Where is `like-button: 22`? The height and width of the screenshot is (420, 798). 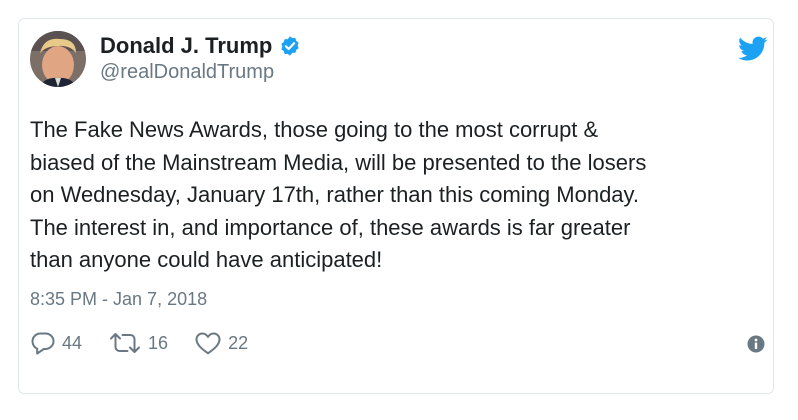
like-button: 22 is located at coordinates (221, 343).